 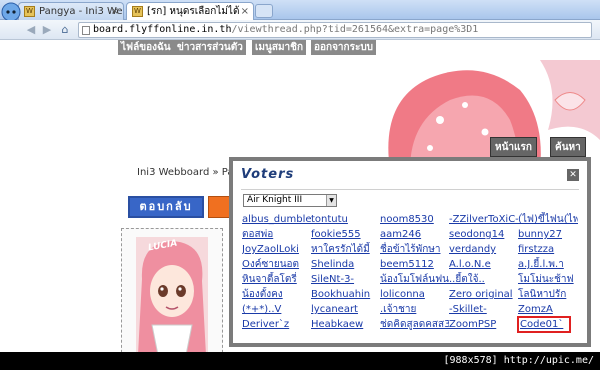 I want to click on page-icon, so click(x=86, y=30).